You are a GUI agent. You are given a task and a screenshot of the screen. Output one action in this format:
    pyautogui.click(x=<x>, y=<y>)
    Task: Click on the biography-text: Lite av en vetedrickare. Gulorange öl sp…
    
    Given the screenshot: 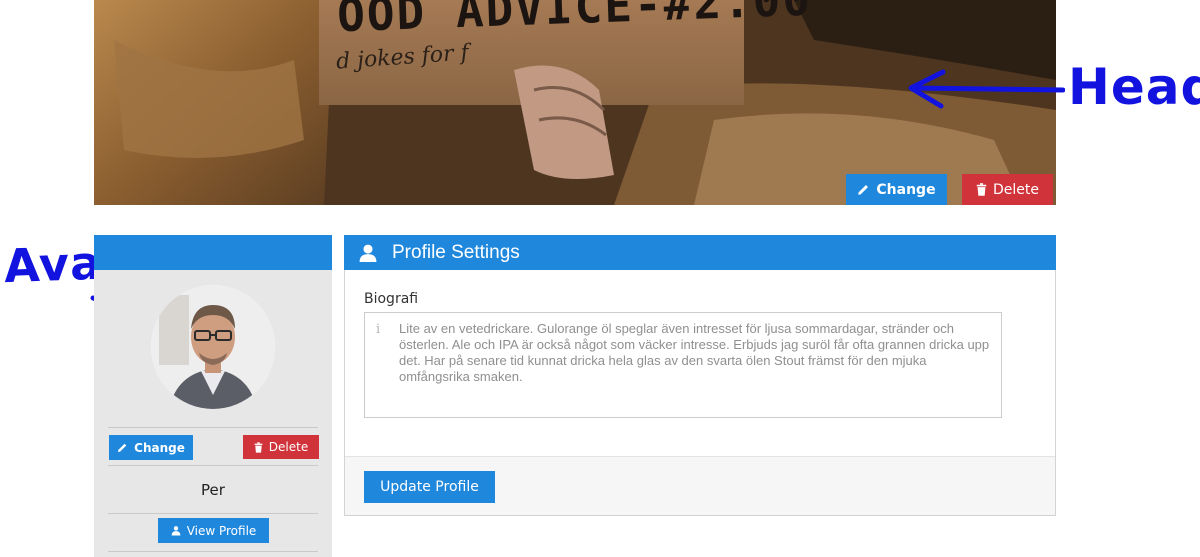 What is the action you would take?
    pyautogui.click(x=694, y=352)
    